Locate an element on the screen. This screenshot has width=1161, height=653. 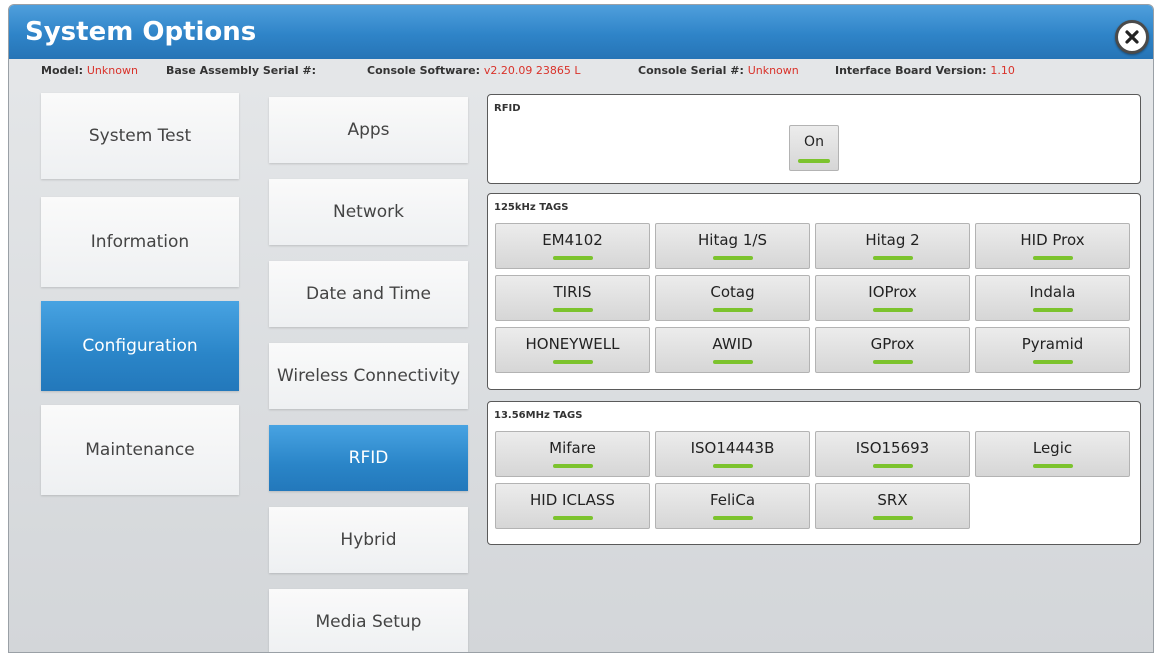
console-serial-info: Console Serial #: Unknown is located at coordinates (718, 70).